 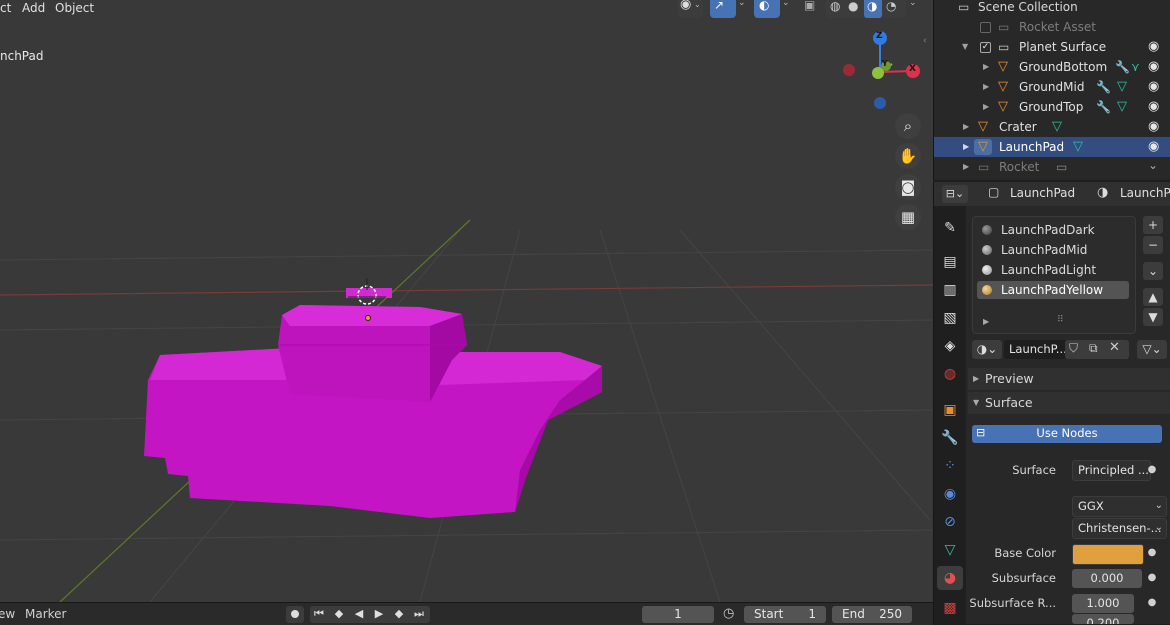 What do you see at coordinates (950, 346) in the screenshot?
I see `tab-scene: ◈` at bounding box center [950, 346].